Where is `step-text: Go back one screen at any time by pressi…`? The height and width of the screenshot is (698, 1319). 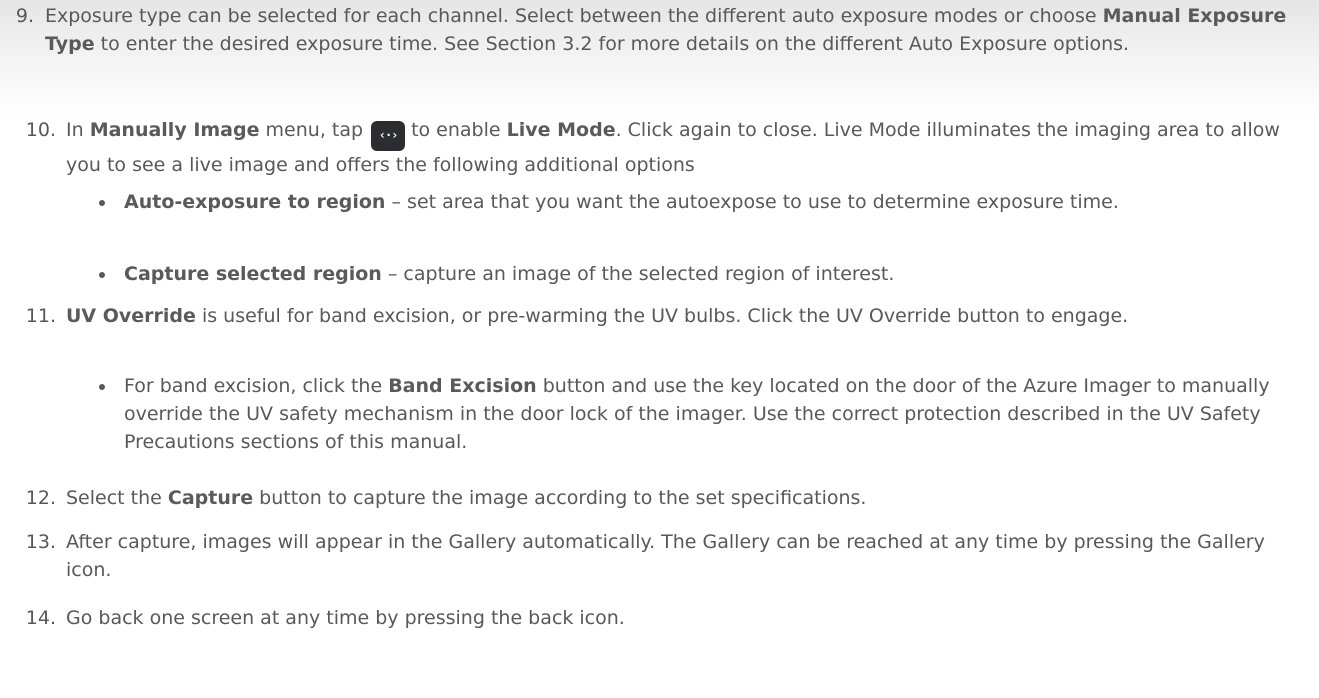
step-text: Go back one screen at any time by pressi… is located at coordinates (345, 618).